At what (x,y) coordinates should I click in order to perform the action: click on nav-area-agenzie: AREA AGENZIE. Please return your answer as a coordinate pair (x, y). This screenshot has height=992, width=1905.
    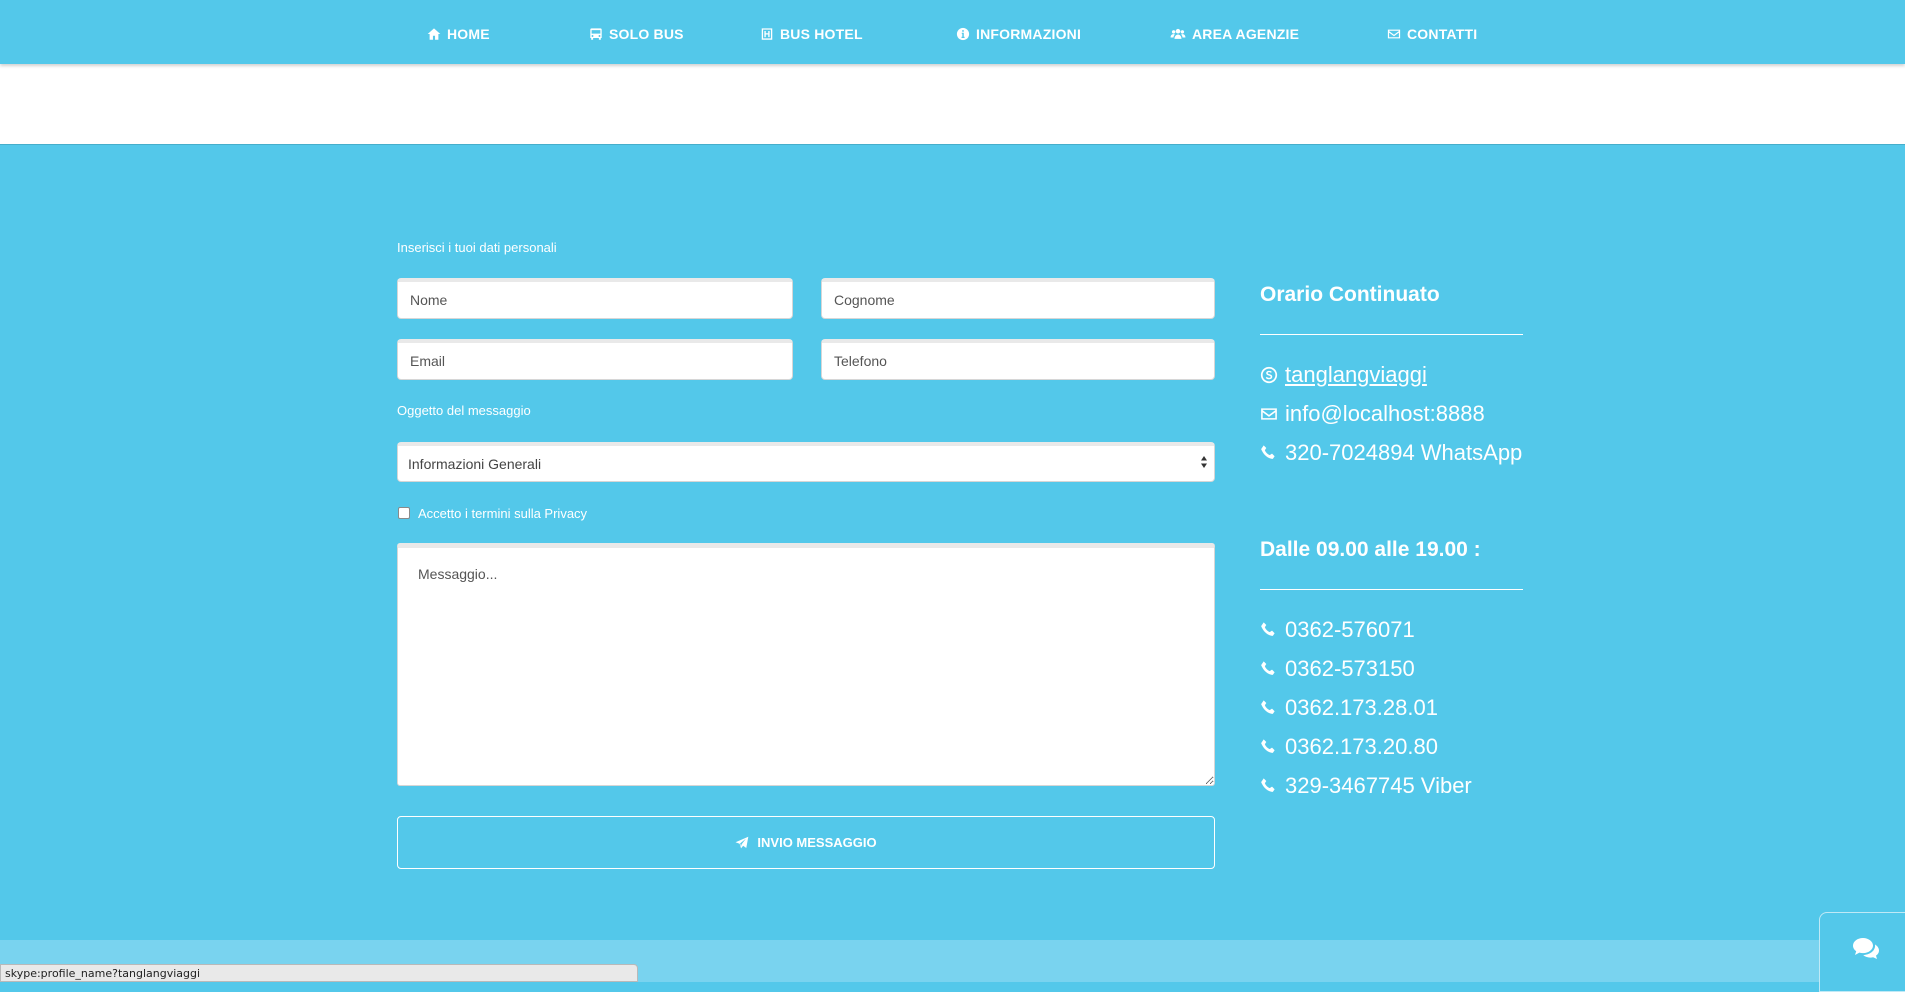
    Looking at the image, I should click on (1234, 34).